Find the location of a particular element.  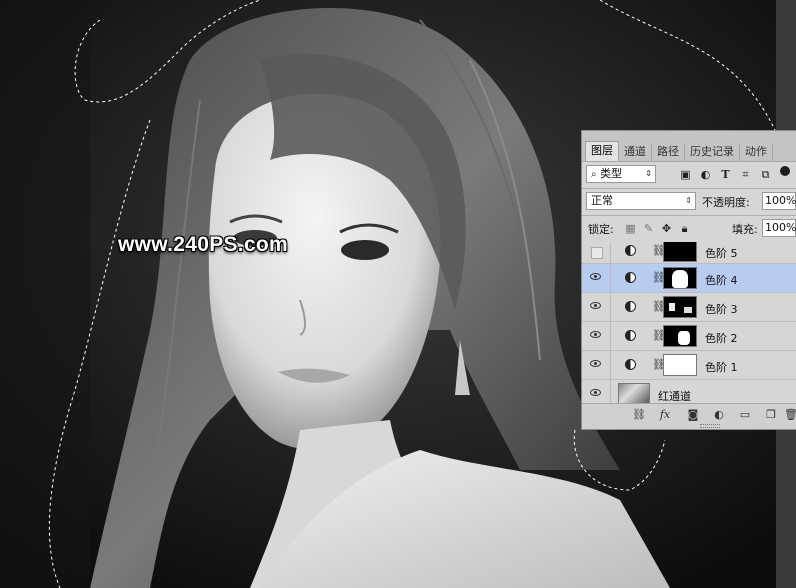

lock-position-icon: ✥ is located at coordinates (666, 228).